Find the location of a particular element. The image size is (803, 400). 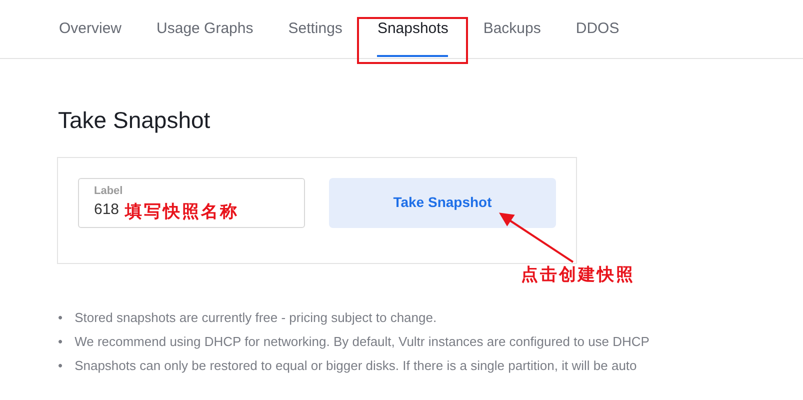

tab: DDOS is located at coordinates (598, 29).